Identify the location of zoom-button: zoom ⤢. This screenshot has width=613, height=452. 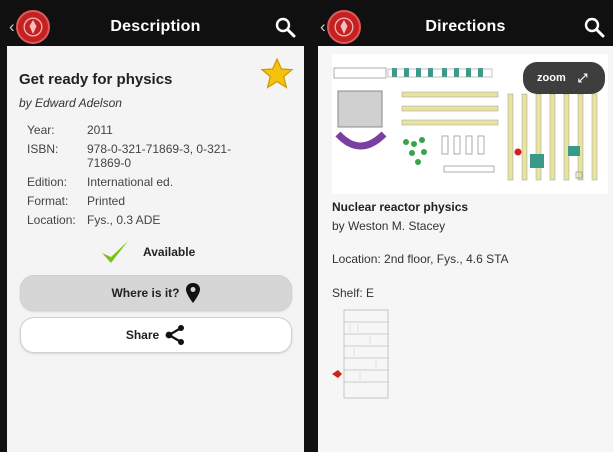
(564, 78).